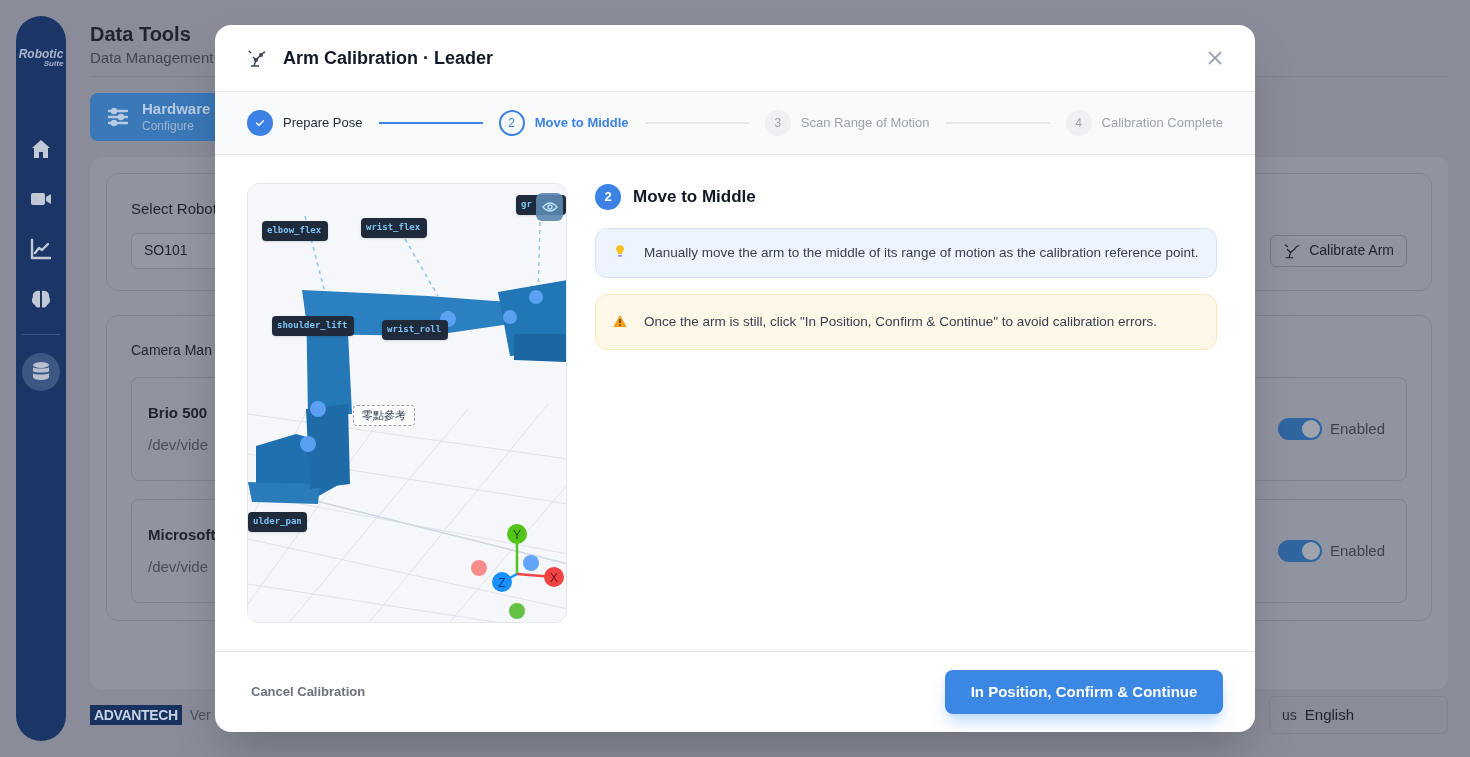  Describe the element at coordinates (901, 322) in the screenshot. I see `note-text: Once the arm is still, click "In Position, Confirm & Continue" to avoid calibration errors.` at that location.